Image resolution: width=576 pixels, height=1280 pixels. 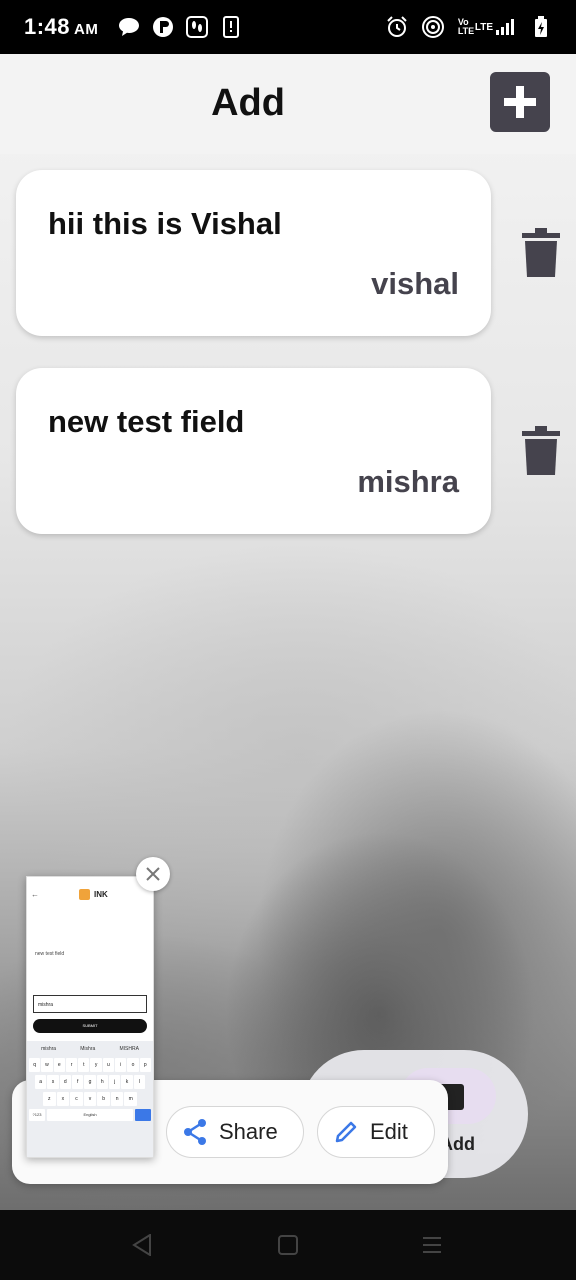 I want to click on thumb-suggestion: MISHRA, so click(x=129, y=1049).